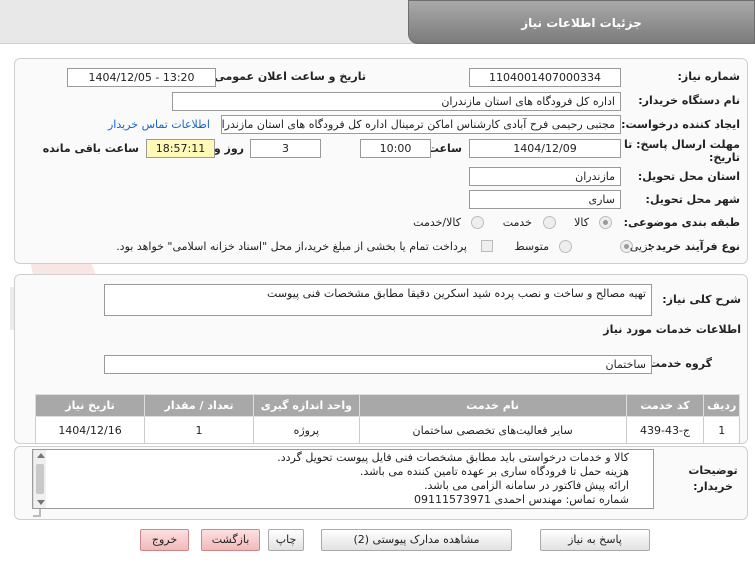 Image resolution: width=755 pixels, height=566 pixels. I want to click on buyer-contact-link: اطلاعات تماس خریدار, so click(159, 124).